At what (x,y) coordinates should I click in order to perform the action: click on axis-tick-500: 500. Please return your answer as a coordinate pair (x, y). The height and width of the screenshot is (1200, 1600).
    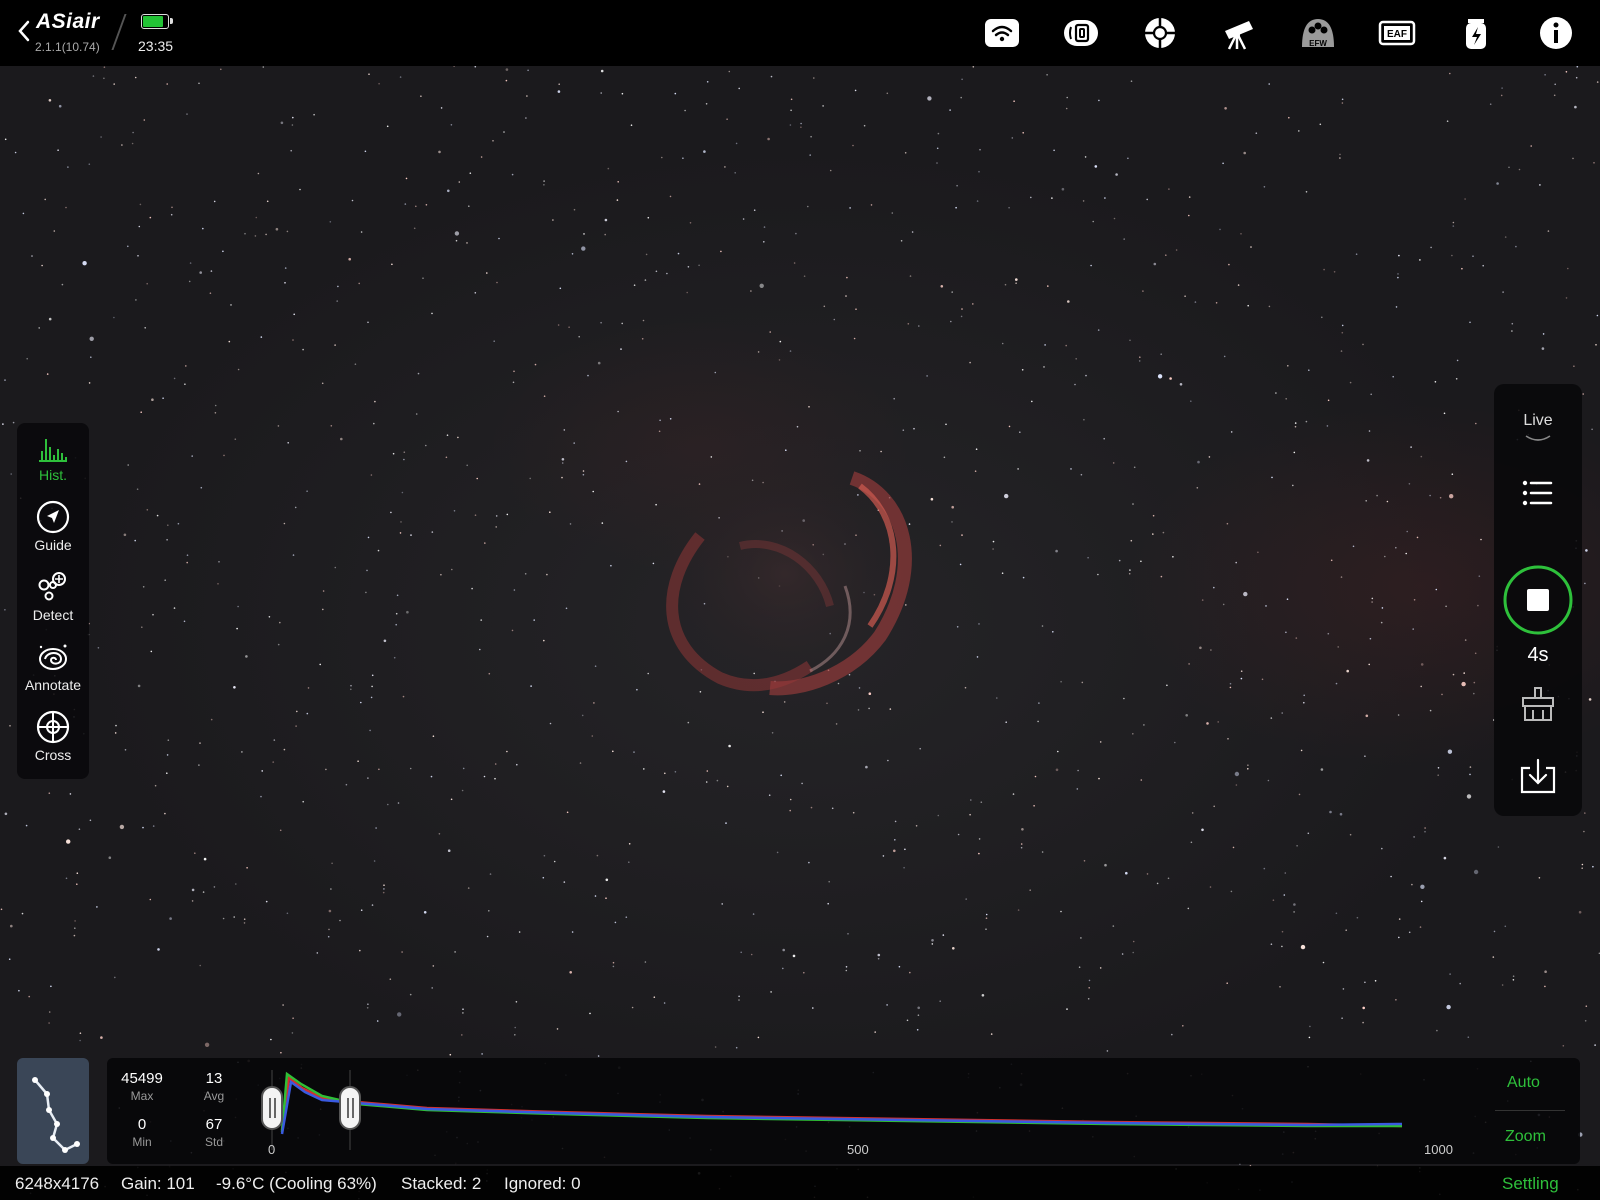
    Looking at the image, I should click on (858, 1149).